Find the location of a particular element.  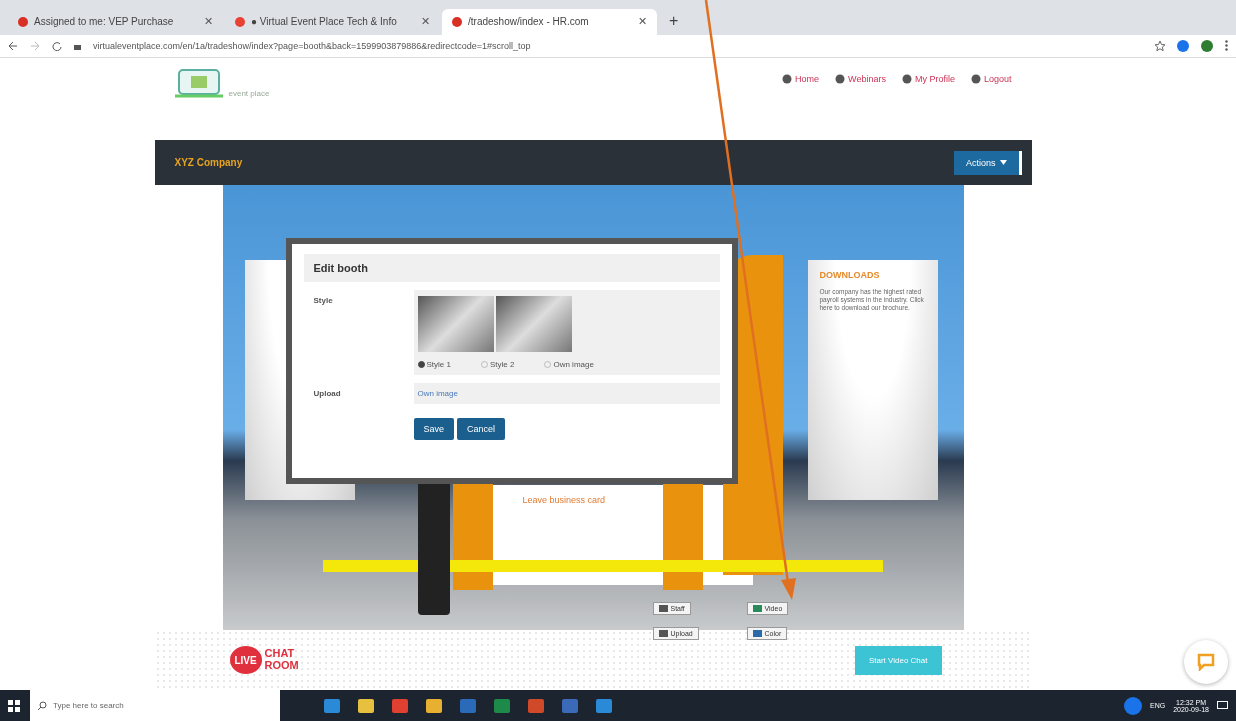

company-name: XYZ Company is located at coordinates (208, 162).